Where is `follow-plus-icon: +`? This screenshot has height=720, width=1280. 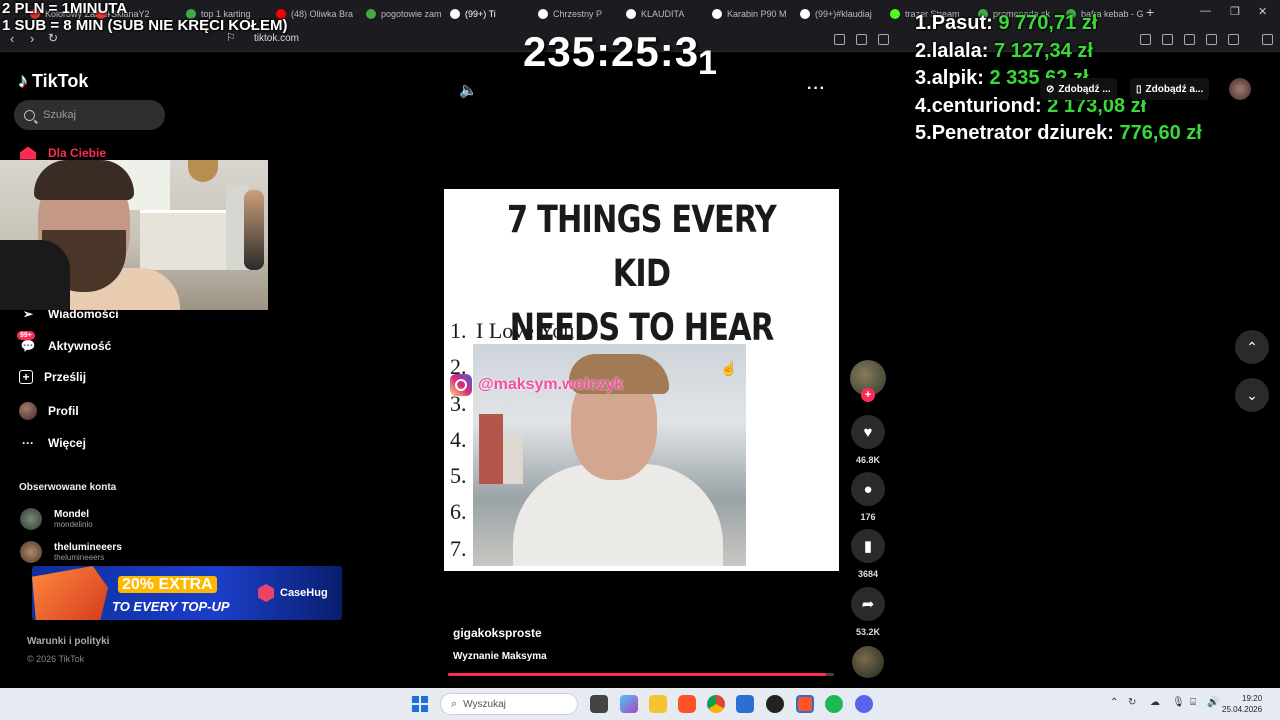 follow-plus-icon: + is located at coordinates (868, 395).